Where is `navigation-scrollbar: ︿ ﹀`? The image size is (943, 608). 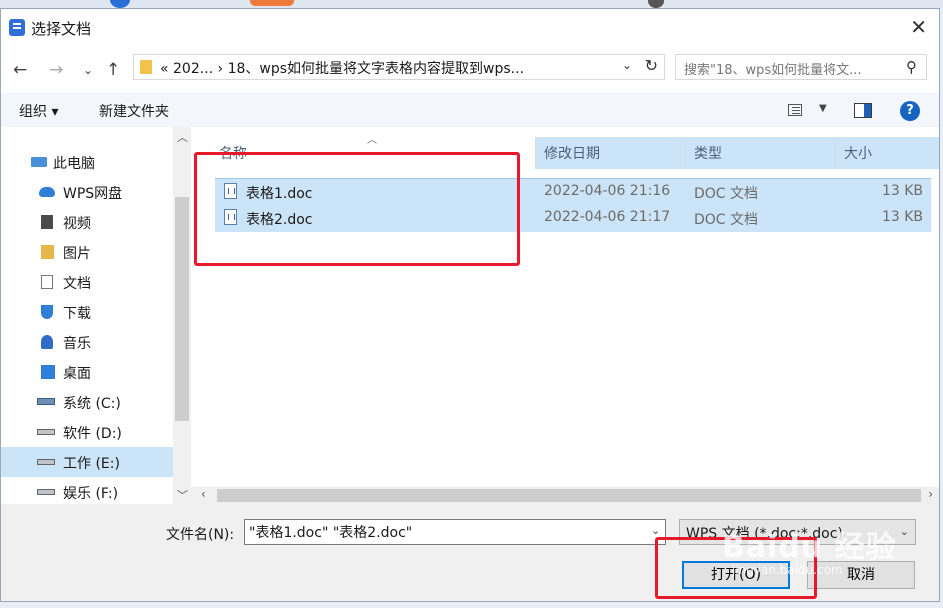
navigation-scrollbar: ︿ ﹀ is located at coordinates (182, 315).